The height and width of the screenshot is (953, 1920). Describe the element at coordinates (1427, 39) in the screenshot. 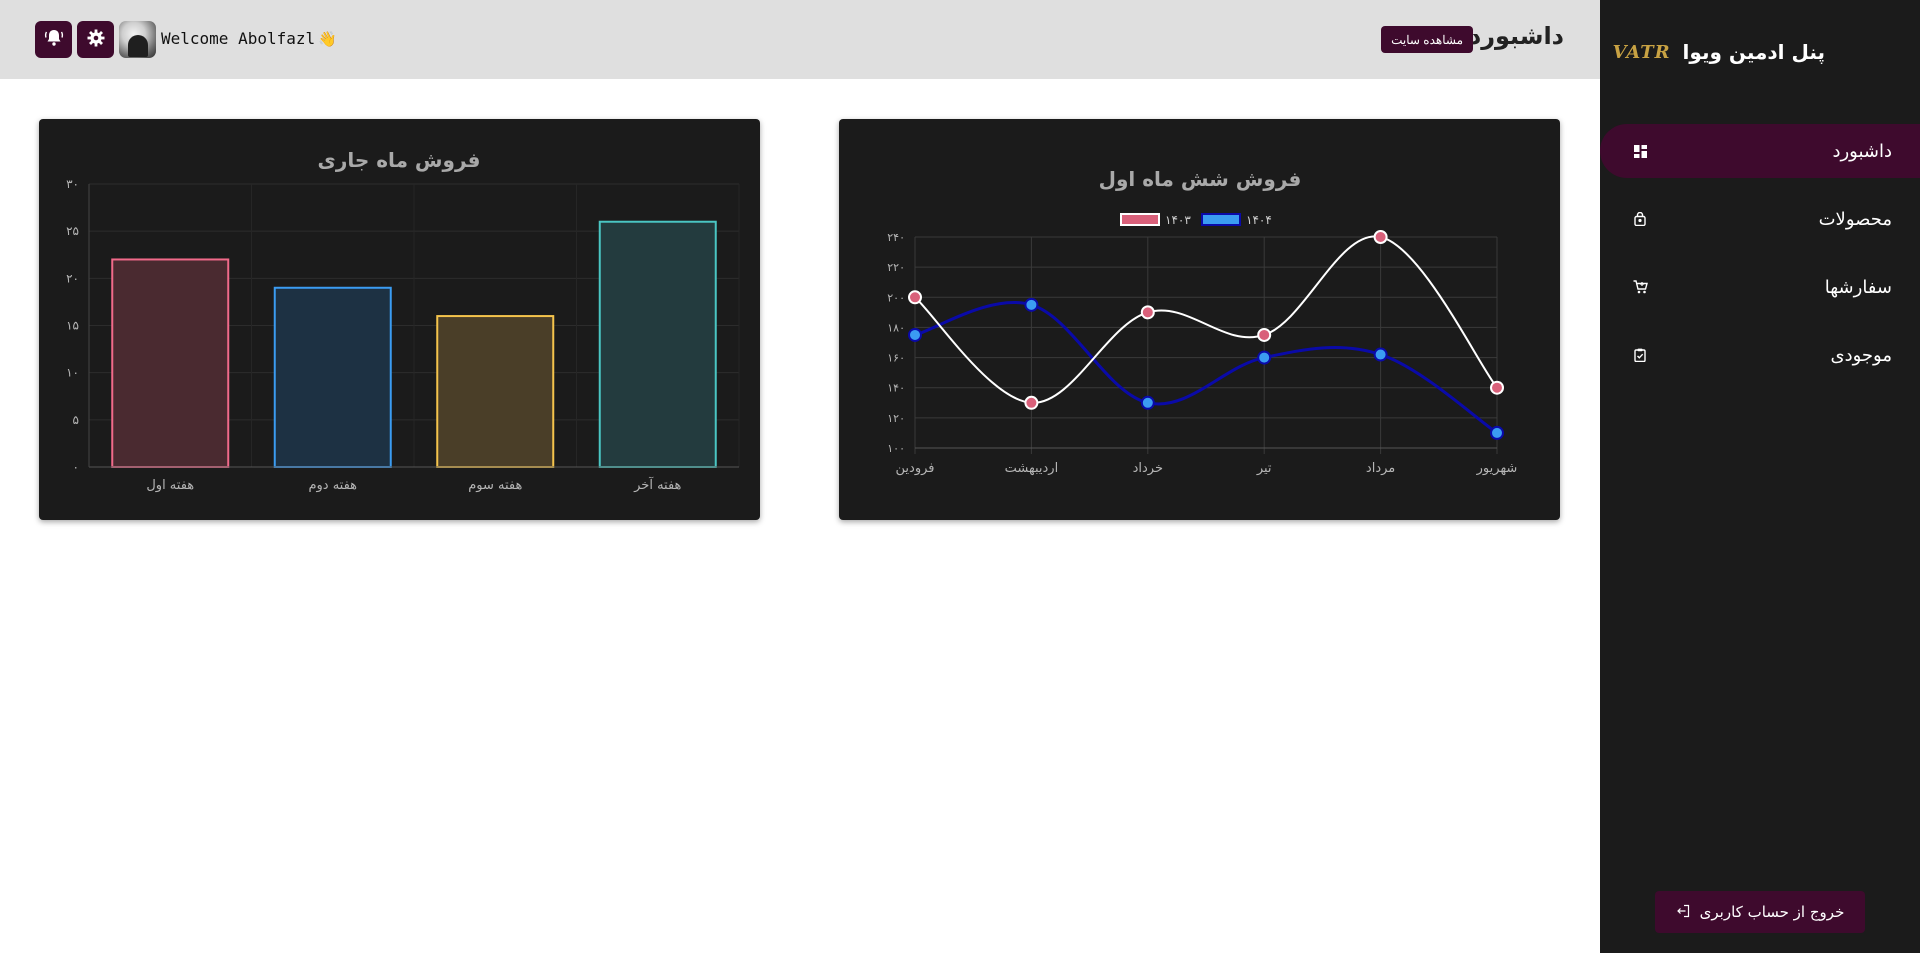

I see `view-site-button: مشاهده سایت` at that location.